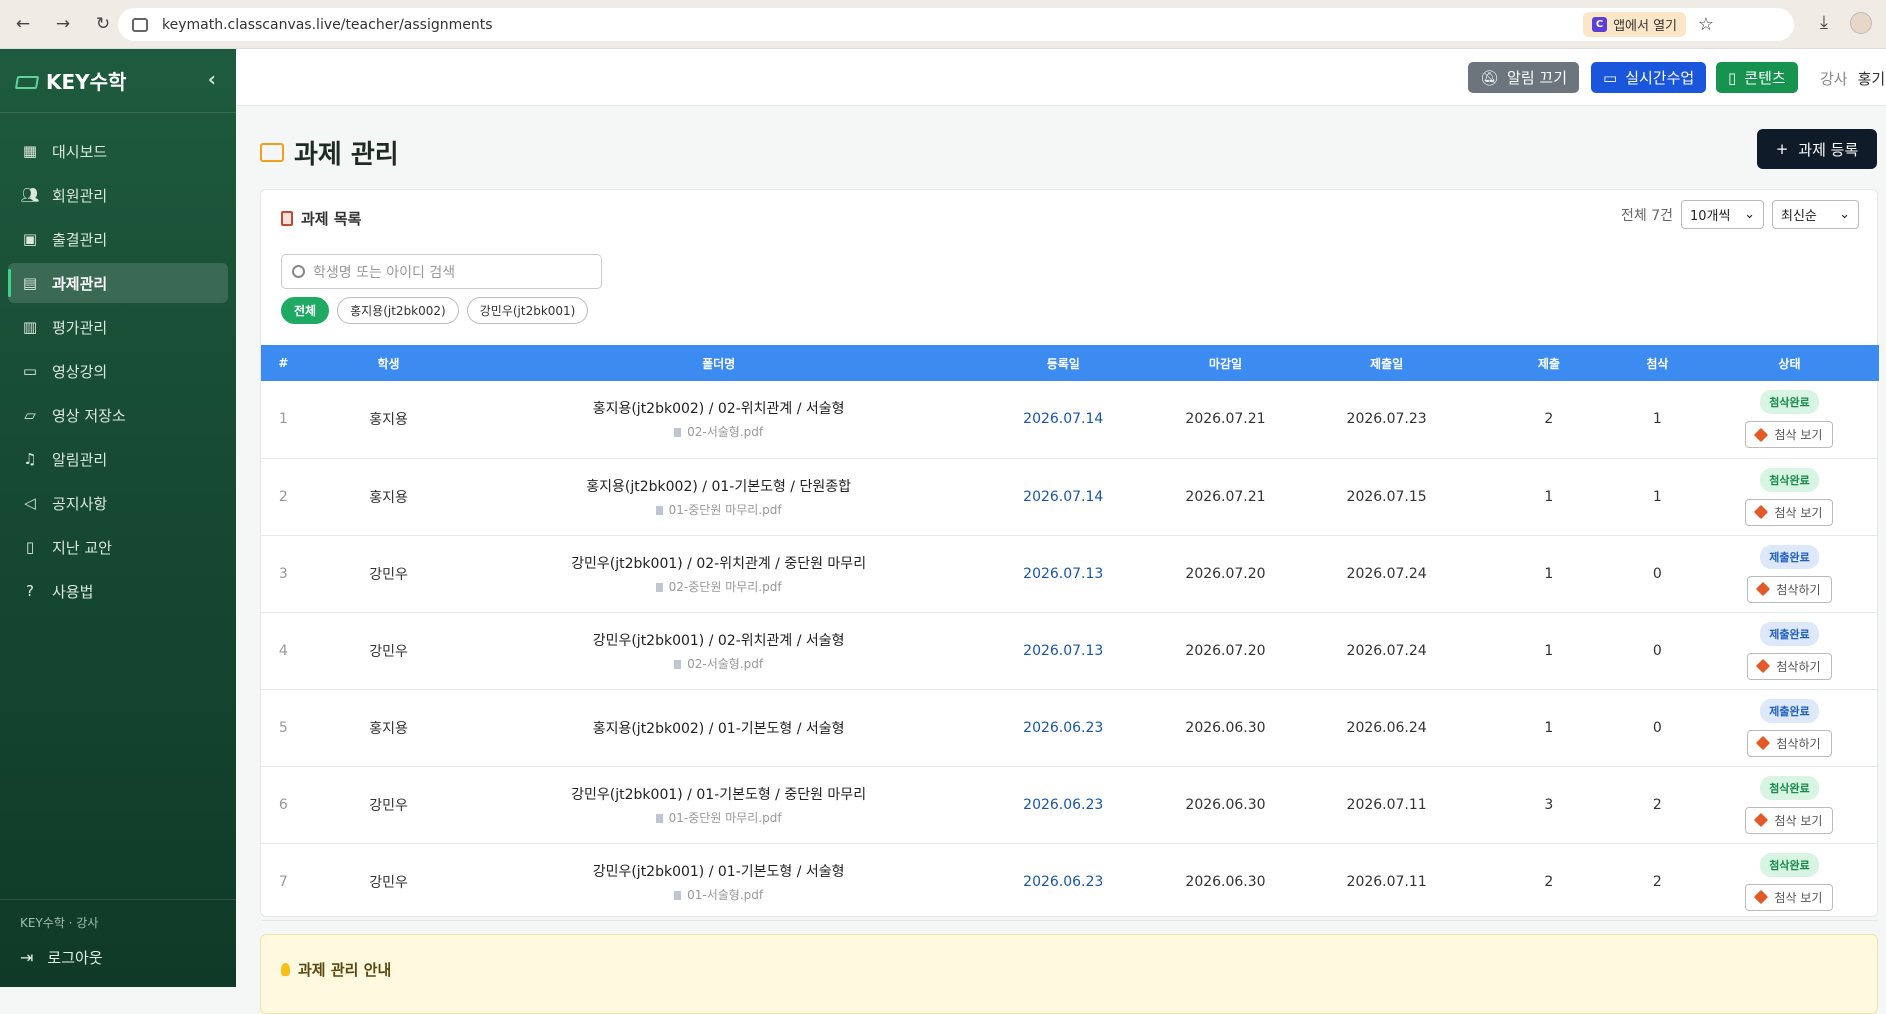 The height and width of the screenshot is (1014, 1886). I want to click on info-notice: 과제 관리 안내, so click(1069, 974).